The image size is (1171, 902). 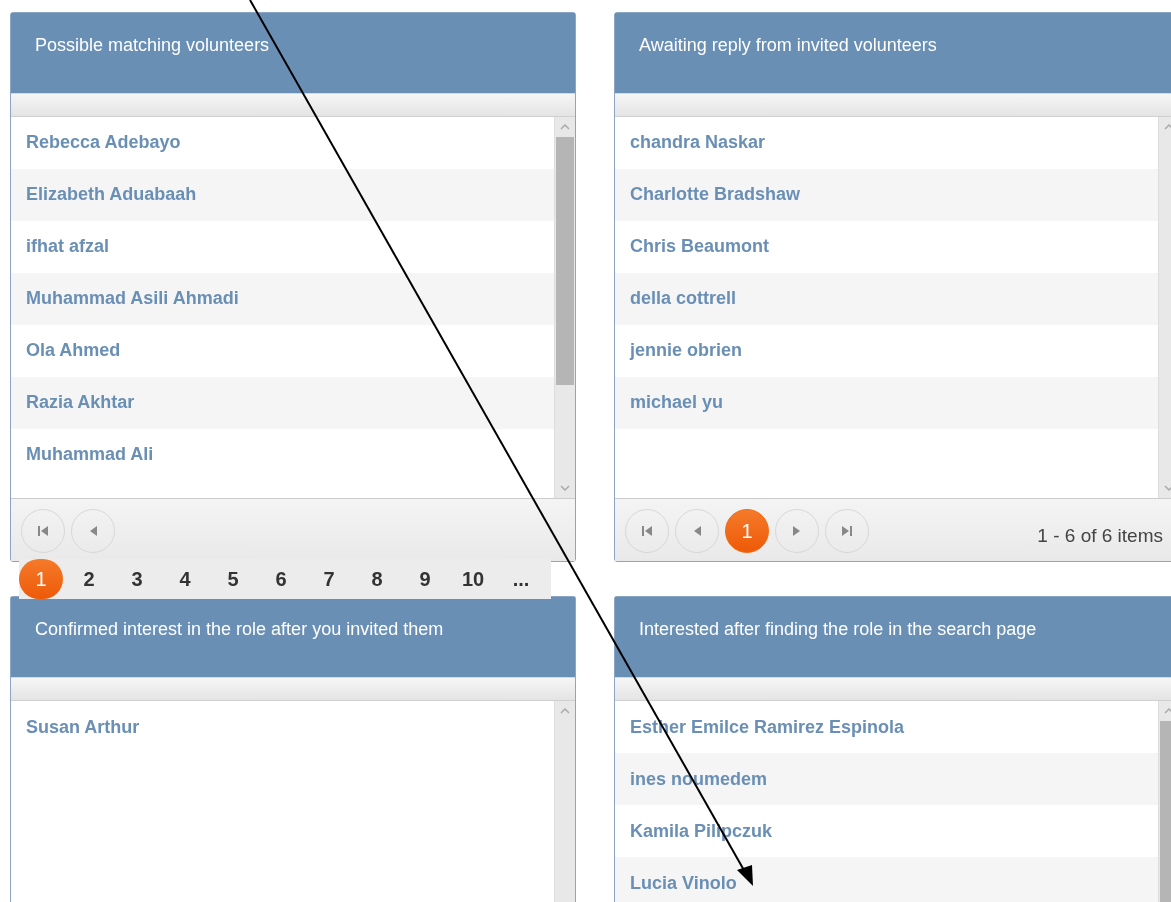 I want to click on volunteer-link: jennie obrien, so click(x=686, y=351).